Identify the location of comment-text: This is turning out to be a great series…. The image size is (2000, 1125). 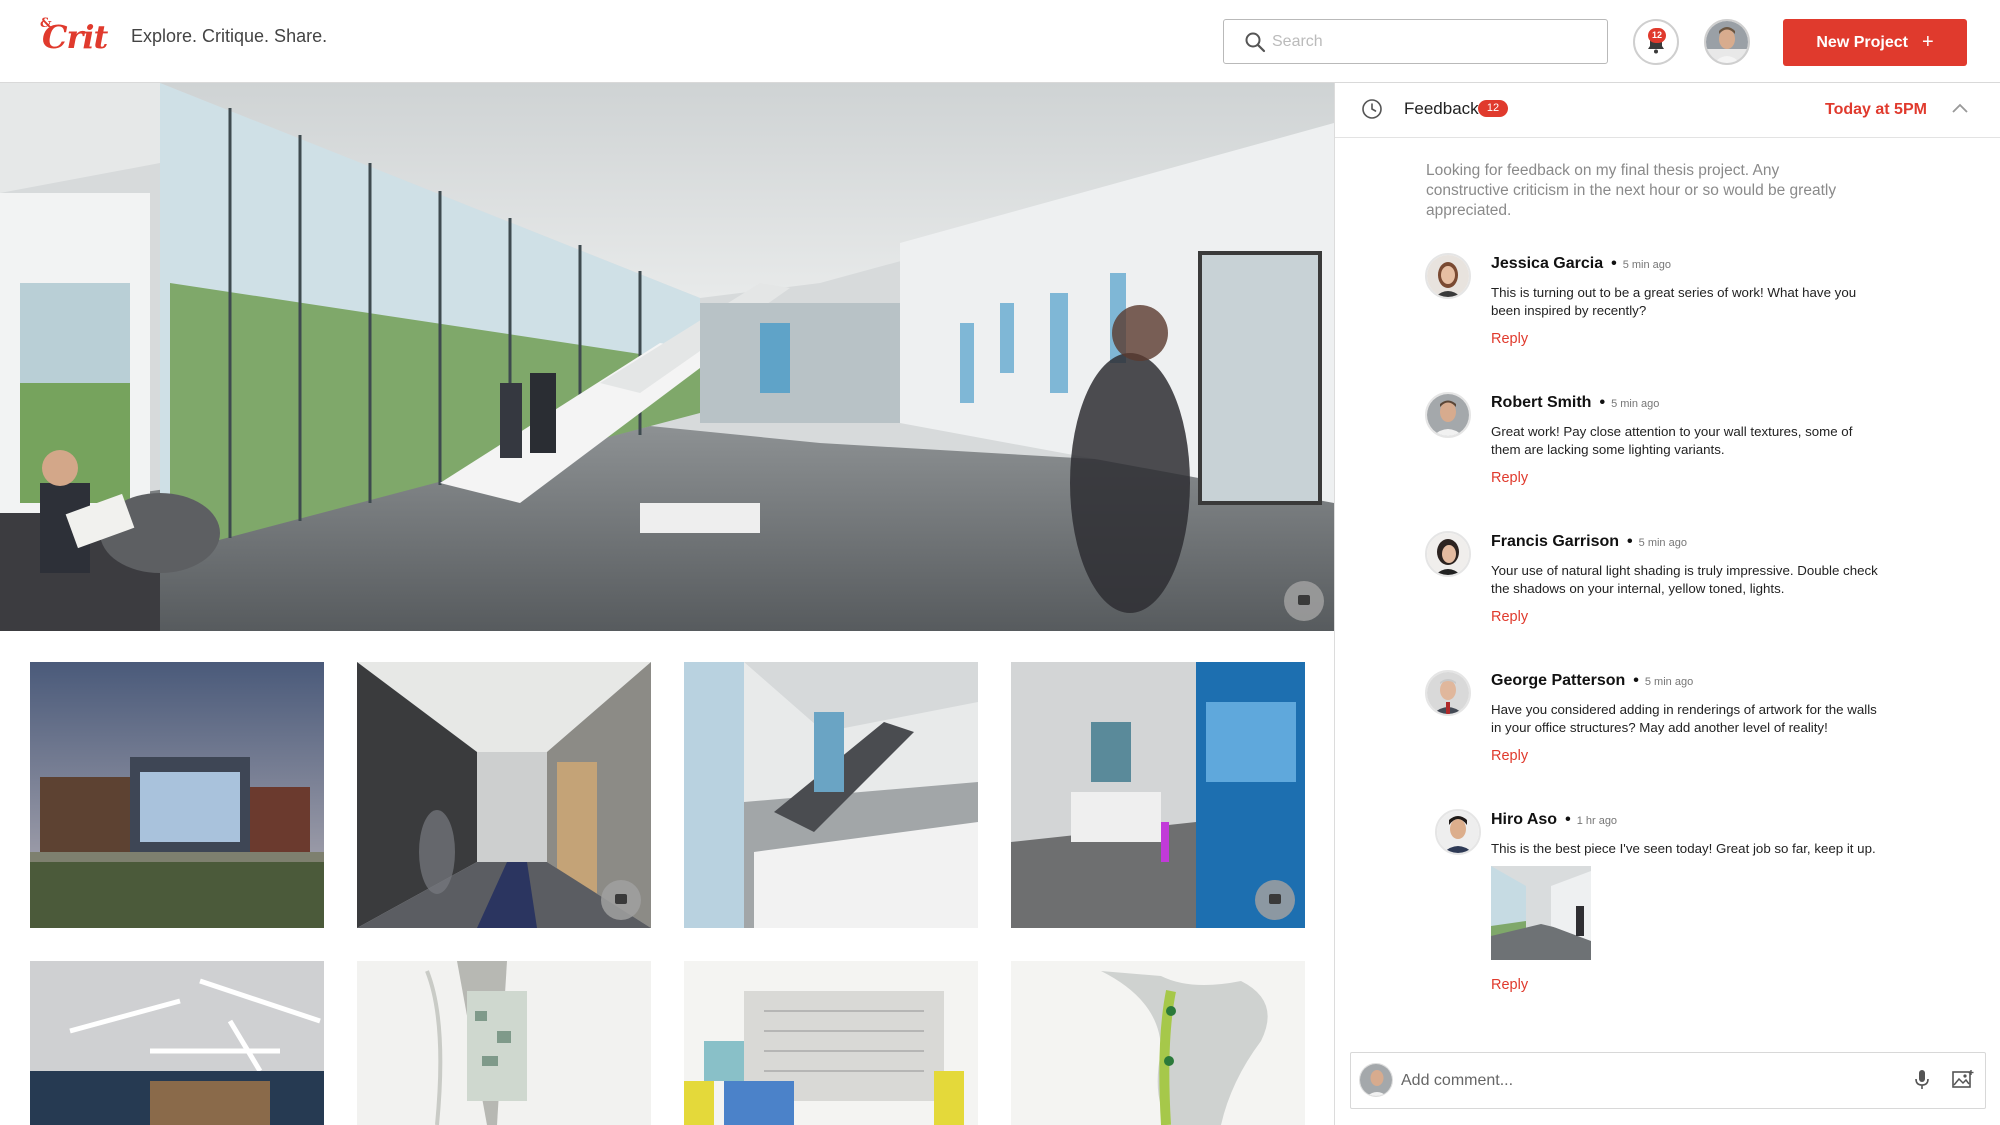
(1674, 301).